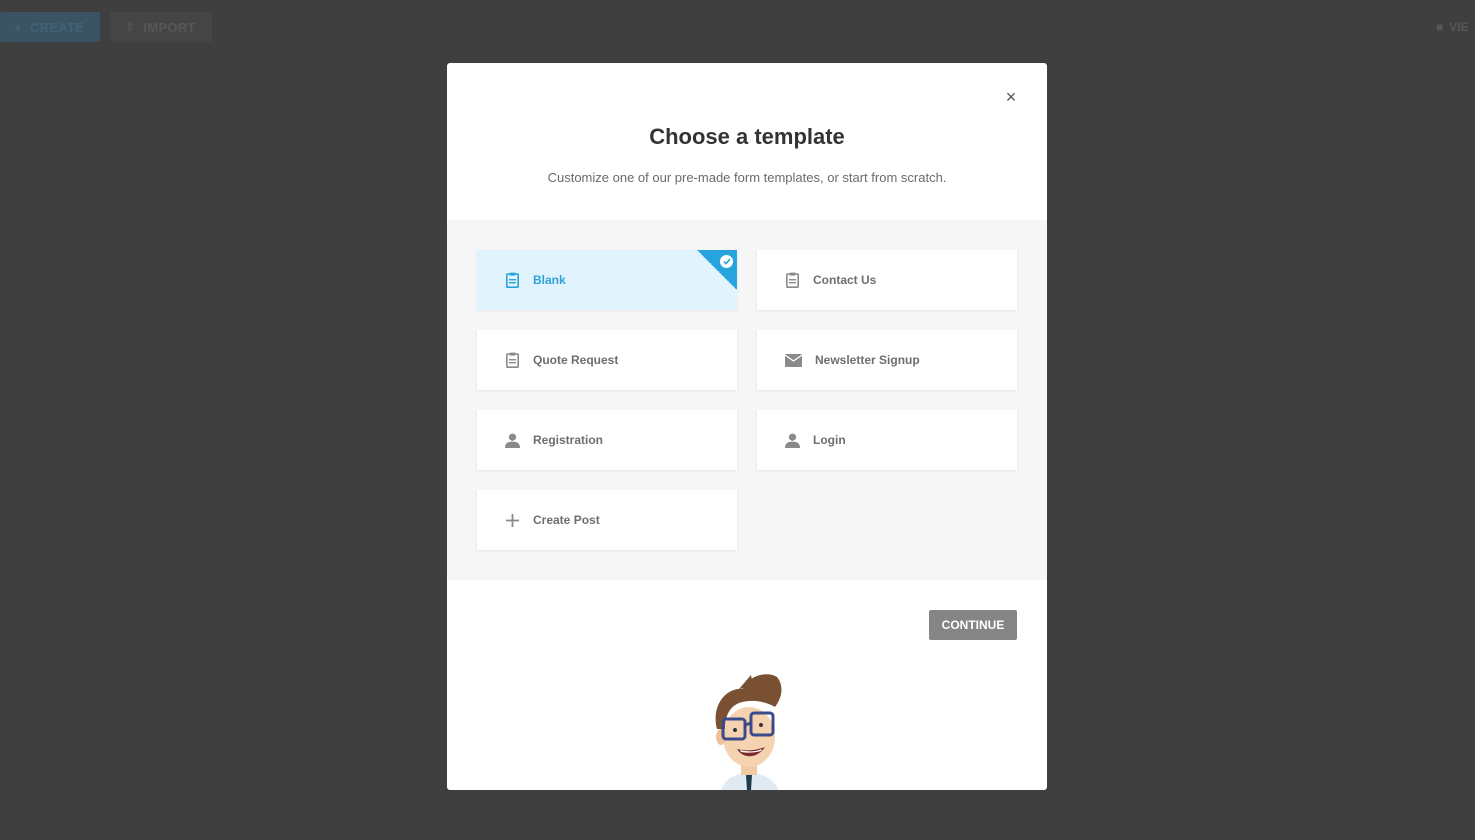 The height and width of the screenshot is (840, 1475). Describe the element at coordinates (130, 26) in the screenshot. I see `import-icon: ⇪` at that location.